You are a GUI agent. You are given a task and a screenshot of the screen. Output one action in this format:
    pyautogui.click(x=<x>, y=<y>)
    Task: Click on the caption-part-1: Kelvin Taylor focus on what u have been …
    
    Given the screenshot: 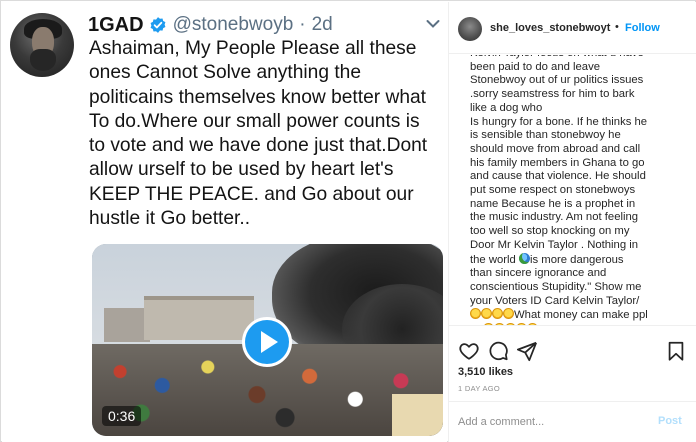 What is the action you would take?
    pyautogui.click(x=559, y=160)
    